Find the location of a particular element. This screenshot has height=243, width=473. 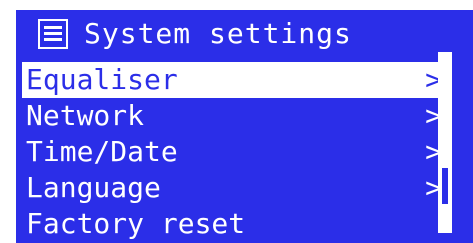

menu-list-icon is located at coordinates (53, 34).